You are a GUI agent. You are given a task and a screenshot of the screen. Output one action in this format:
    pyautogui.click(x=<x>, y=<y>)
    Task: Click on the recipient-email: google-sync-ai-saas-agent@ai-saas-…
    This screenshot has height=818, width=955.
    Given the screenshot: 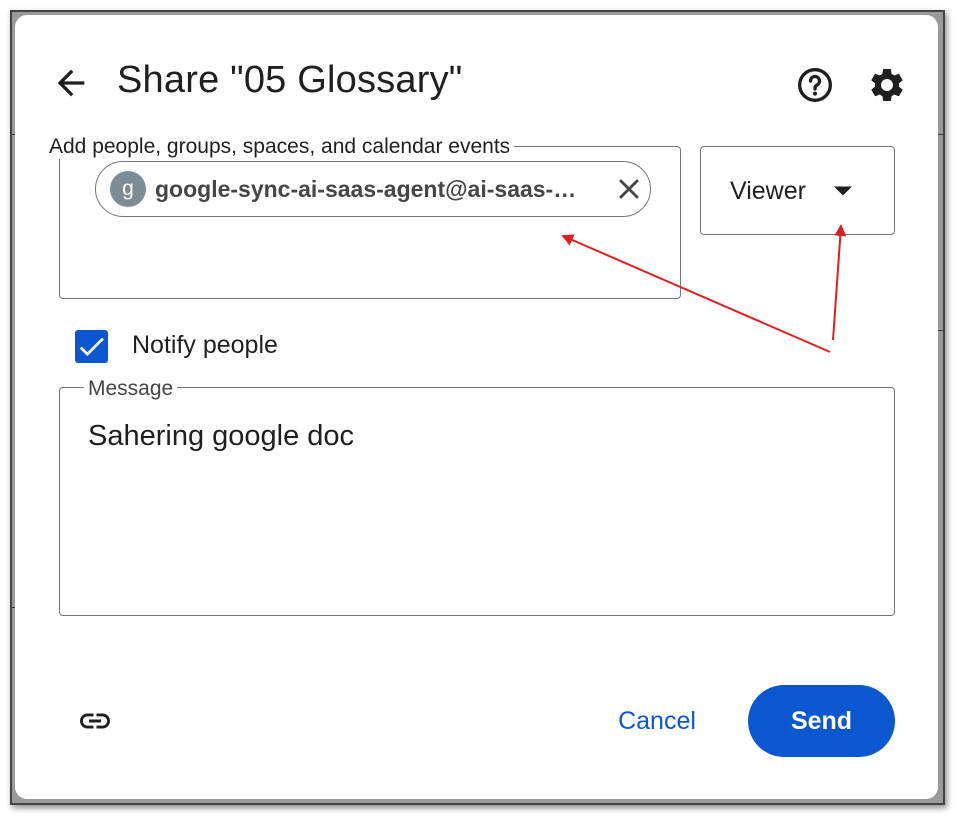 What is the action you would take?
    pyautogui.click(x=366, y=188)
    